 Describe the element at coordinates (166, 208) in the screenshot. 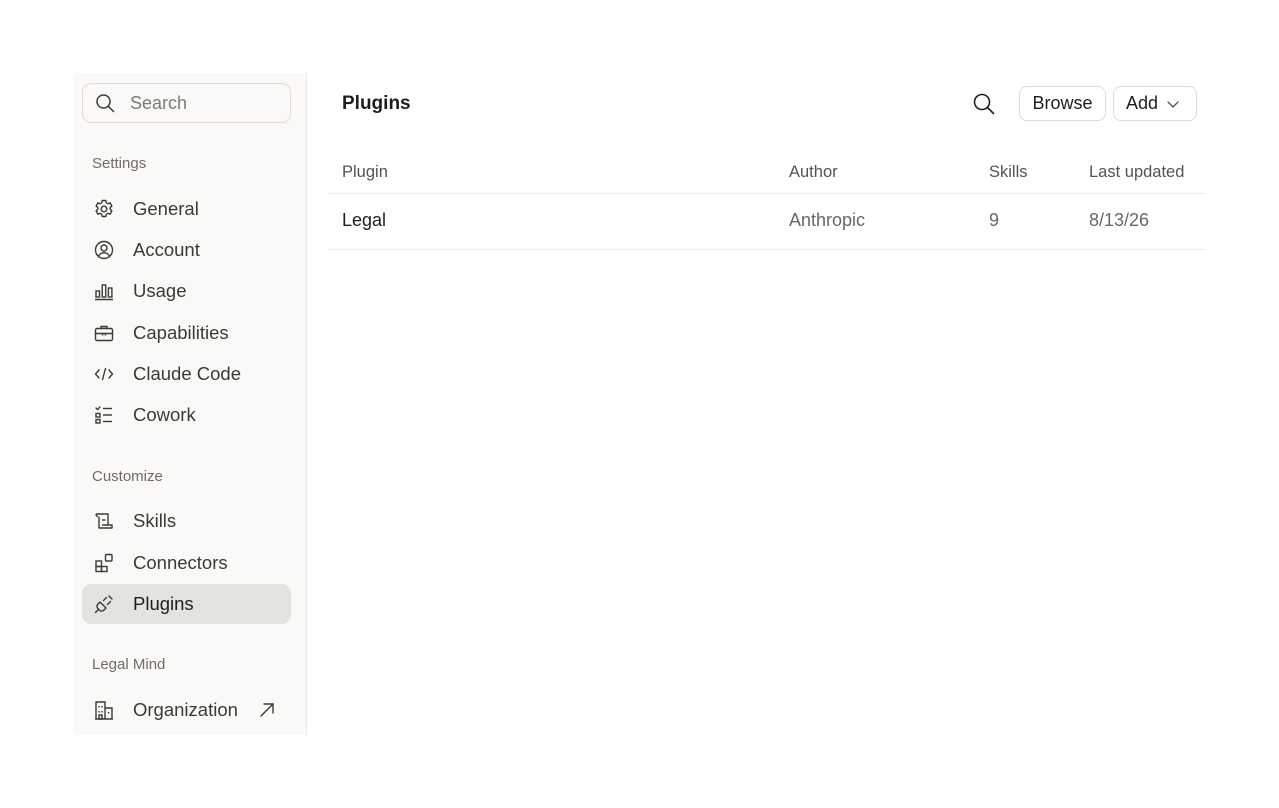

I see `sidebar-item-label: General` at that location.